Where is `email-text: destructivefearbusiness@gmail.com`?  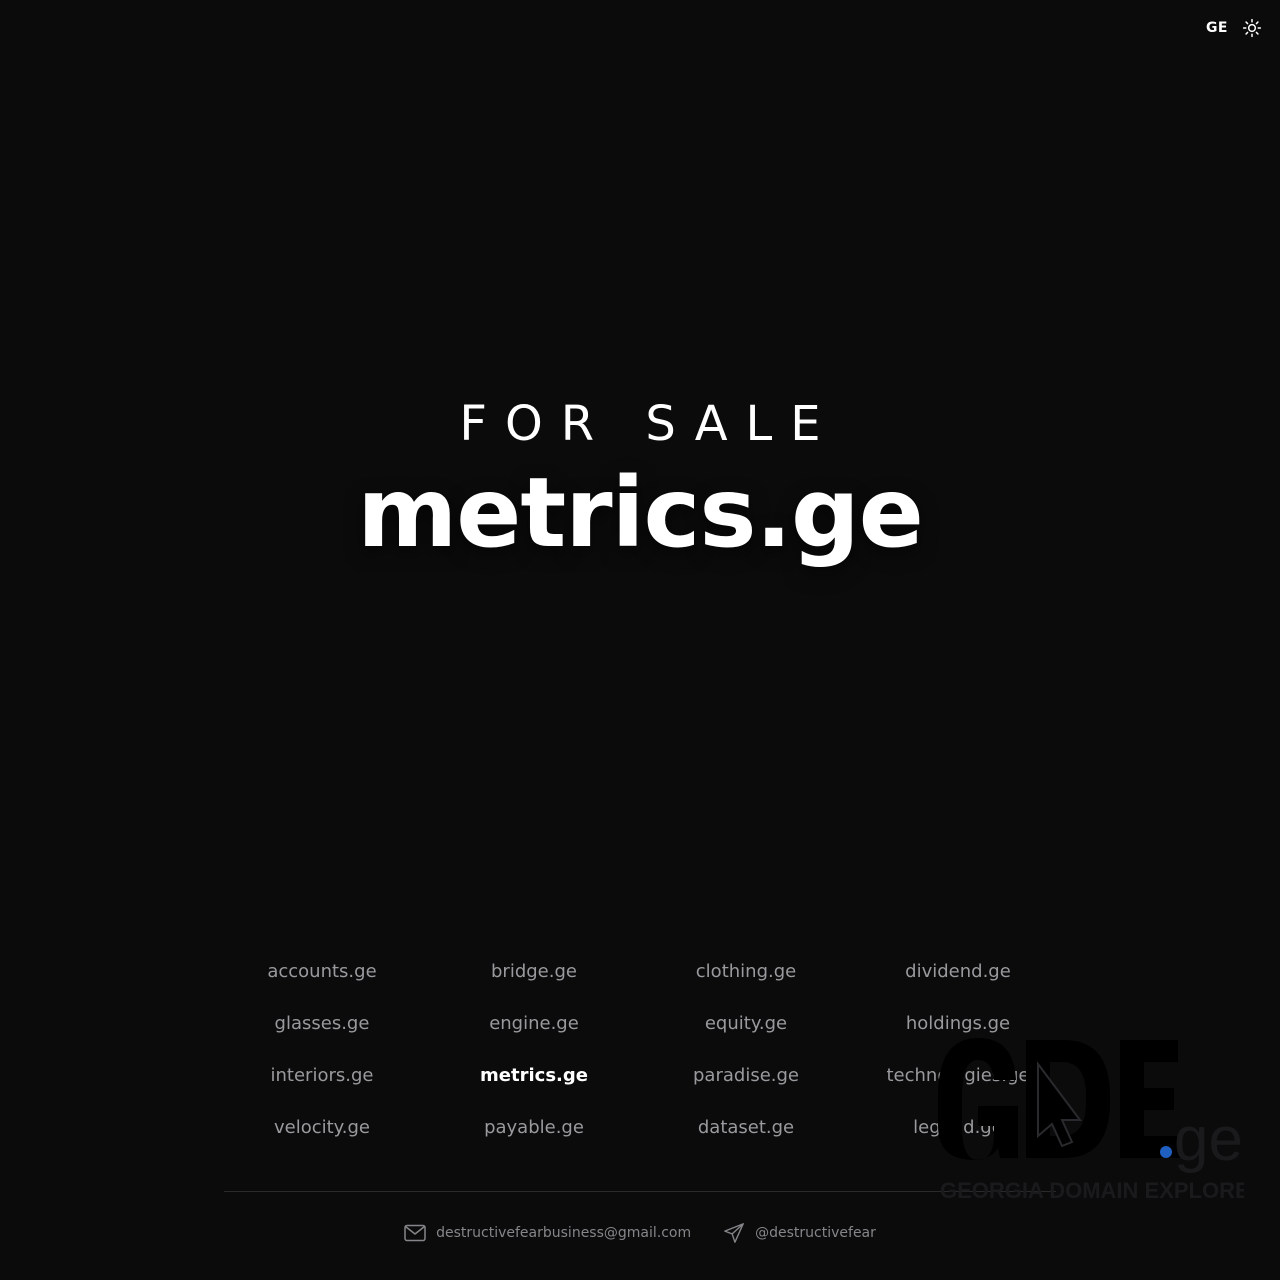
email-text: destructivefearbusiness@gmail.com is located at coordinates (564, 1233).